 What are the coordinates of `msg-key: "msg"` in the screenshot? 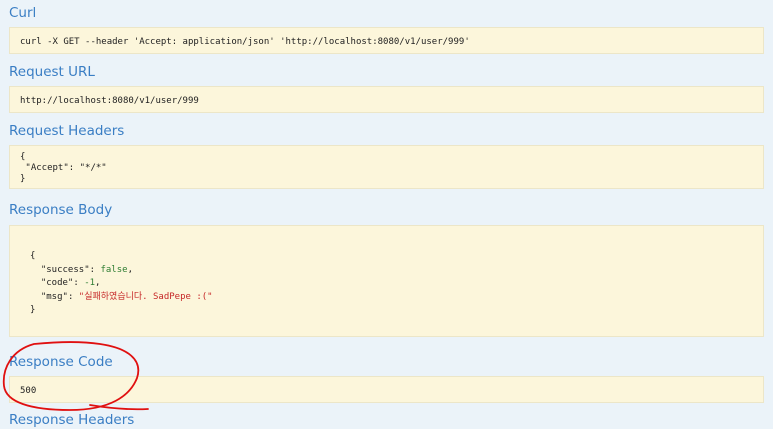 It's located at (54, 296).